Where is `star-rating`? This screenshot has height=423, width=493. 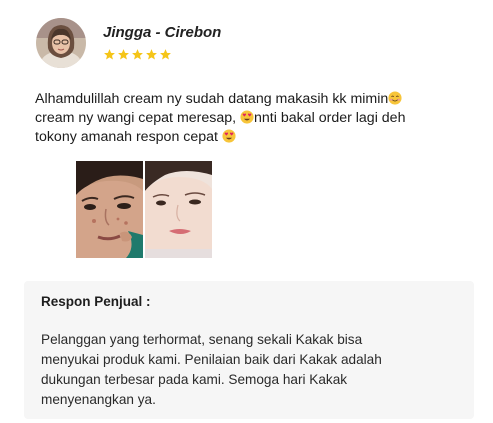
star-rating is located at coordinates (162, 54).